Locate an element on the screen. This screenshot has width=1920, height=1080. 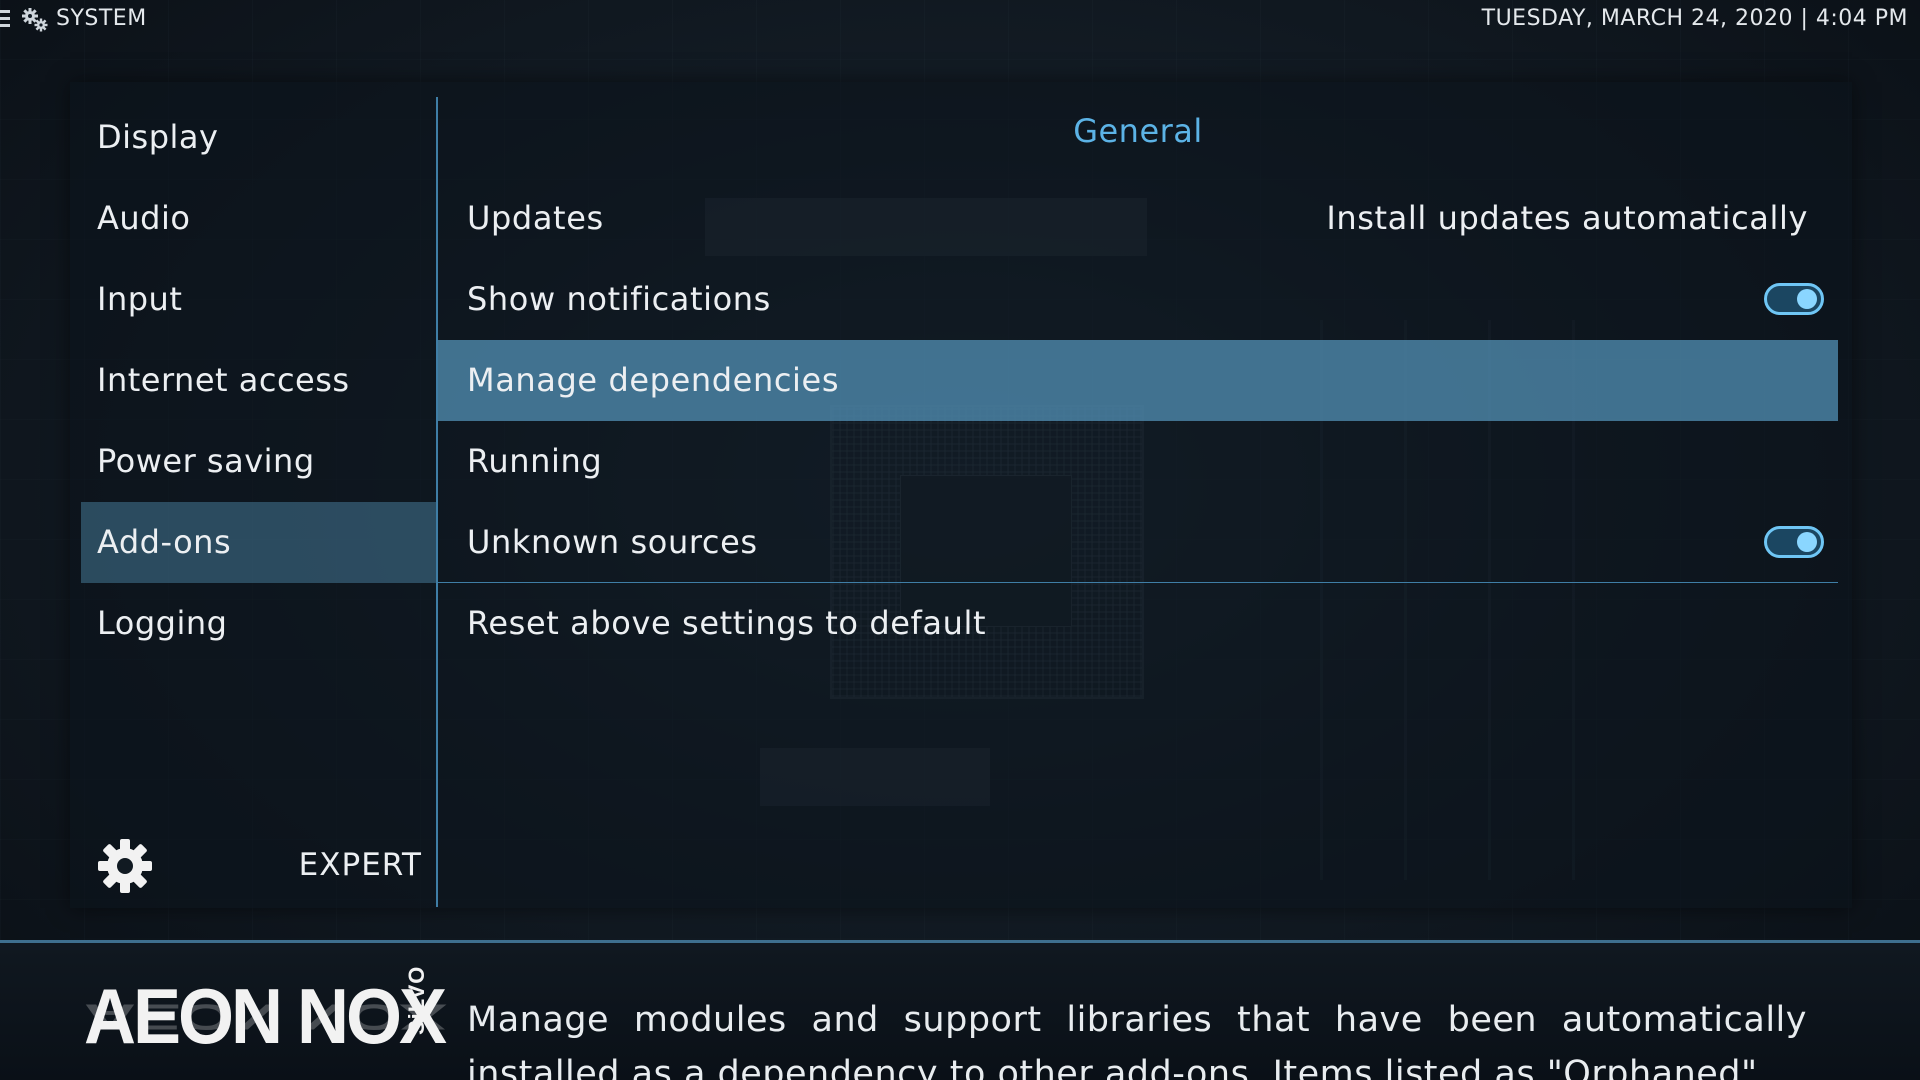
skin-logo: AEON NOX AEON NOX SiLVO is located at coordinates (265, 1023).